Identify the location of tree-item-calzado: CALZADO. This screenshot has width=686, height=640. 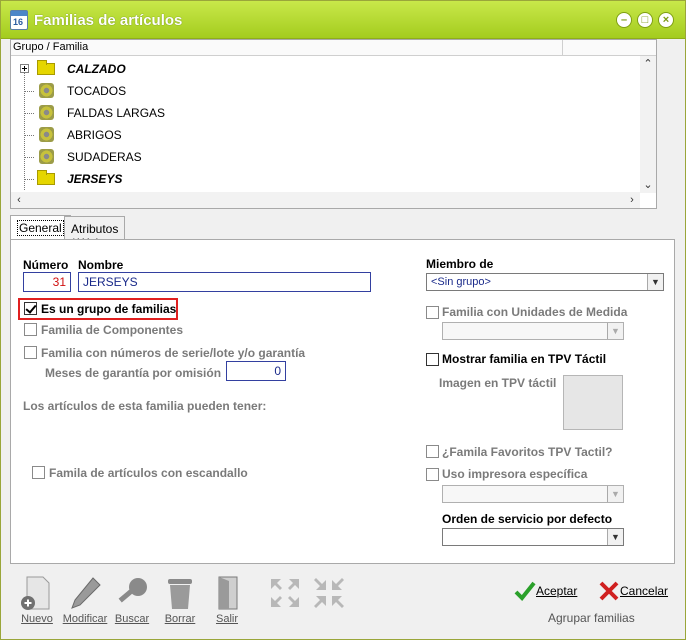
(326, 69).